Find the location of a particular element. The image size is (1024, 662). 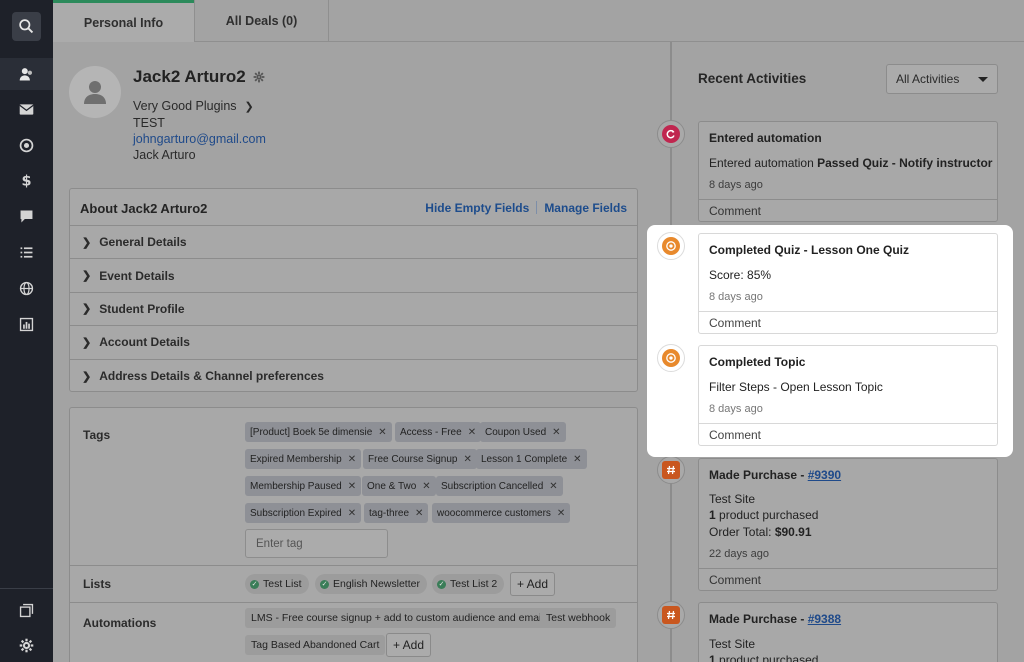

activity-title: Made Purchase - #9390 is located at coordinates (775, 475).